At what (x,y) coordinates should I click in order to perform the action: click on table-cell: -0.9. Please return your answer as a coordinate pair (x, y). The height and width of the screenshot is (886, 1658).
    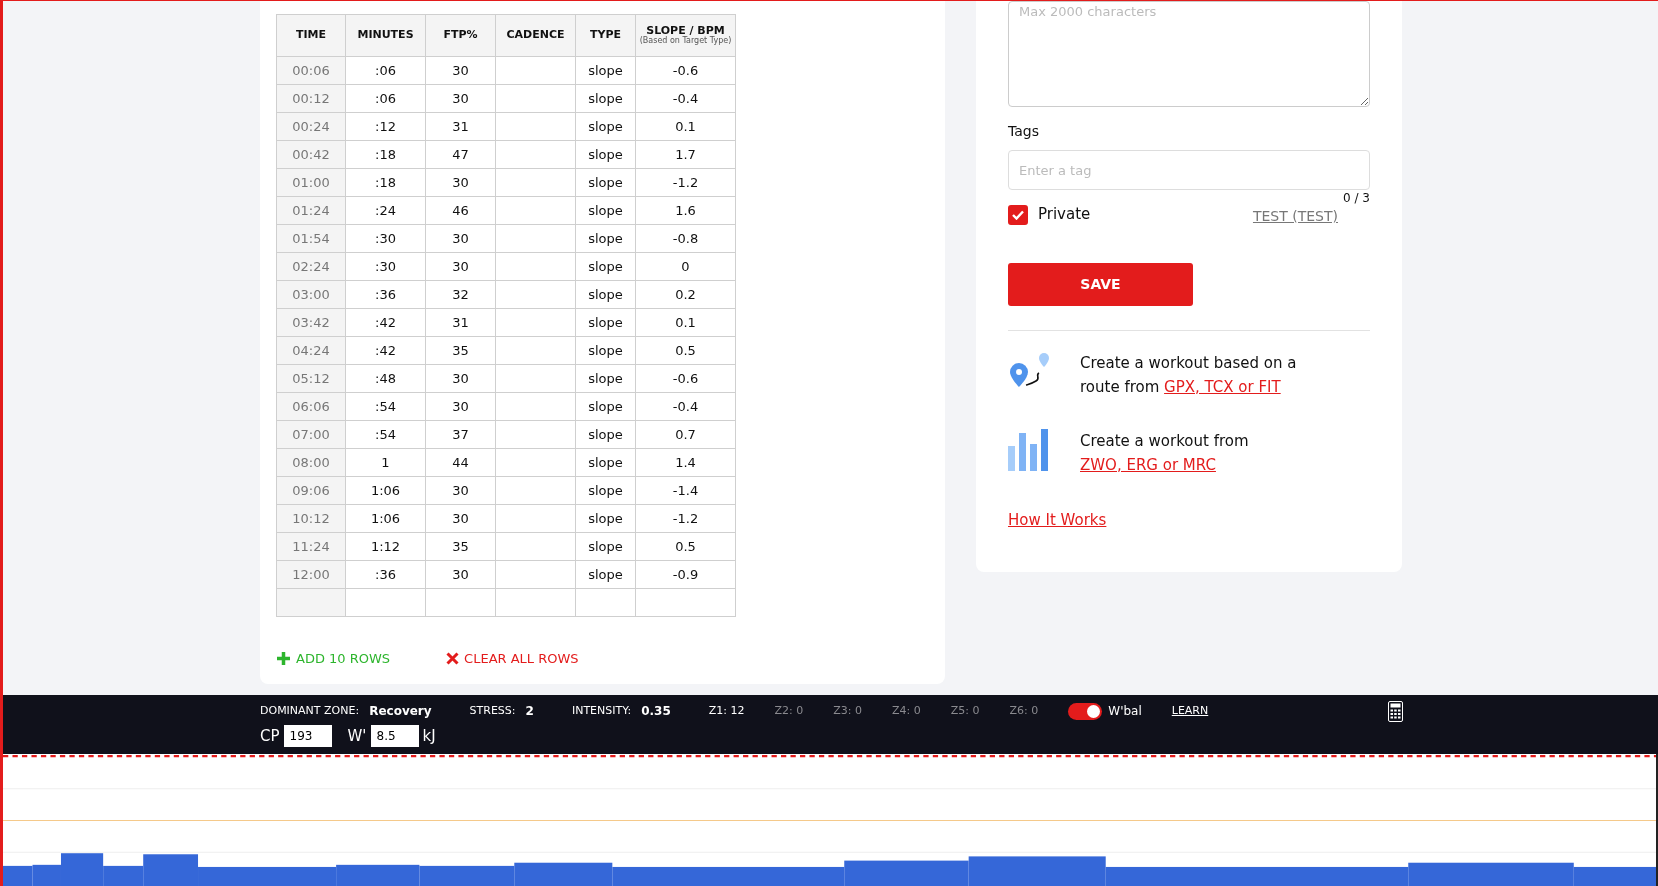
    Looking at the image, I should click on (685, 574).